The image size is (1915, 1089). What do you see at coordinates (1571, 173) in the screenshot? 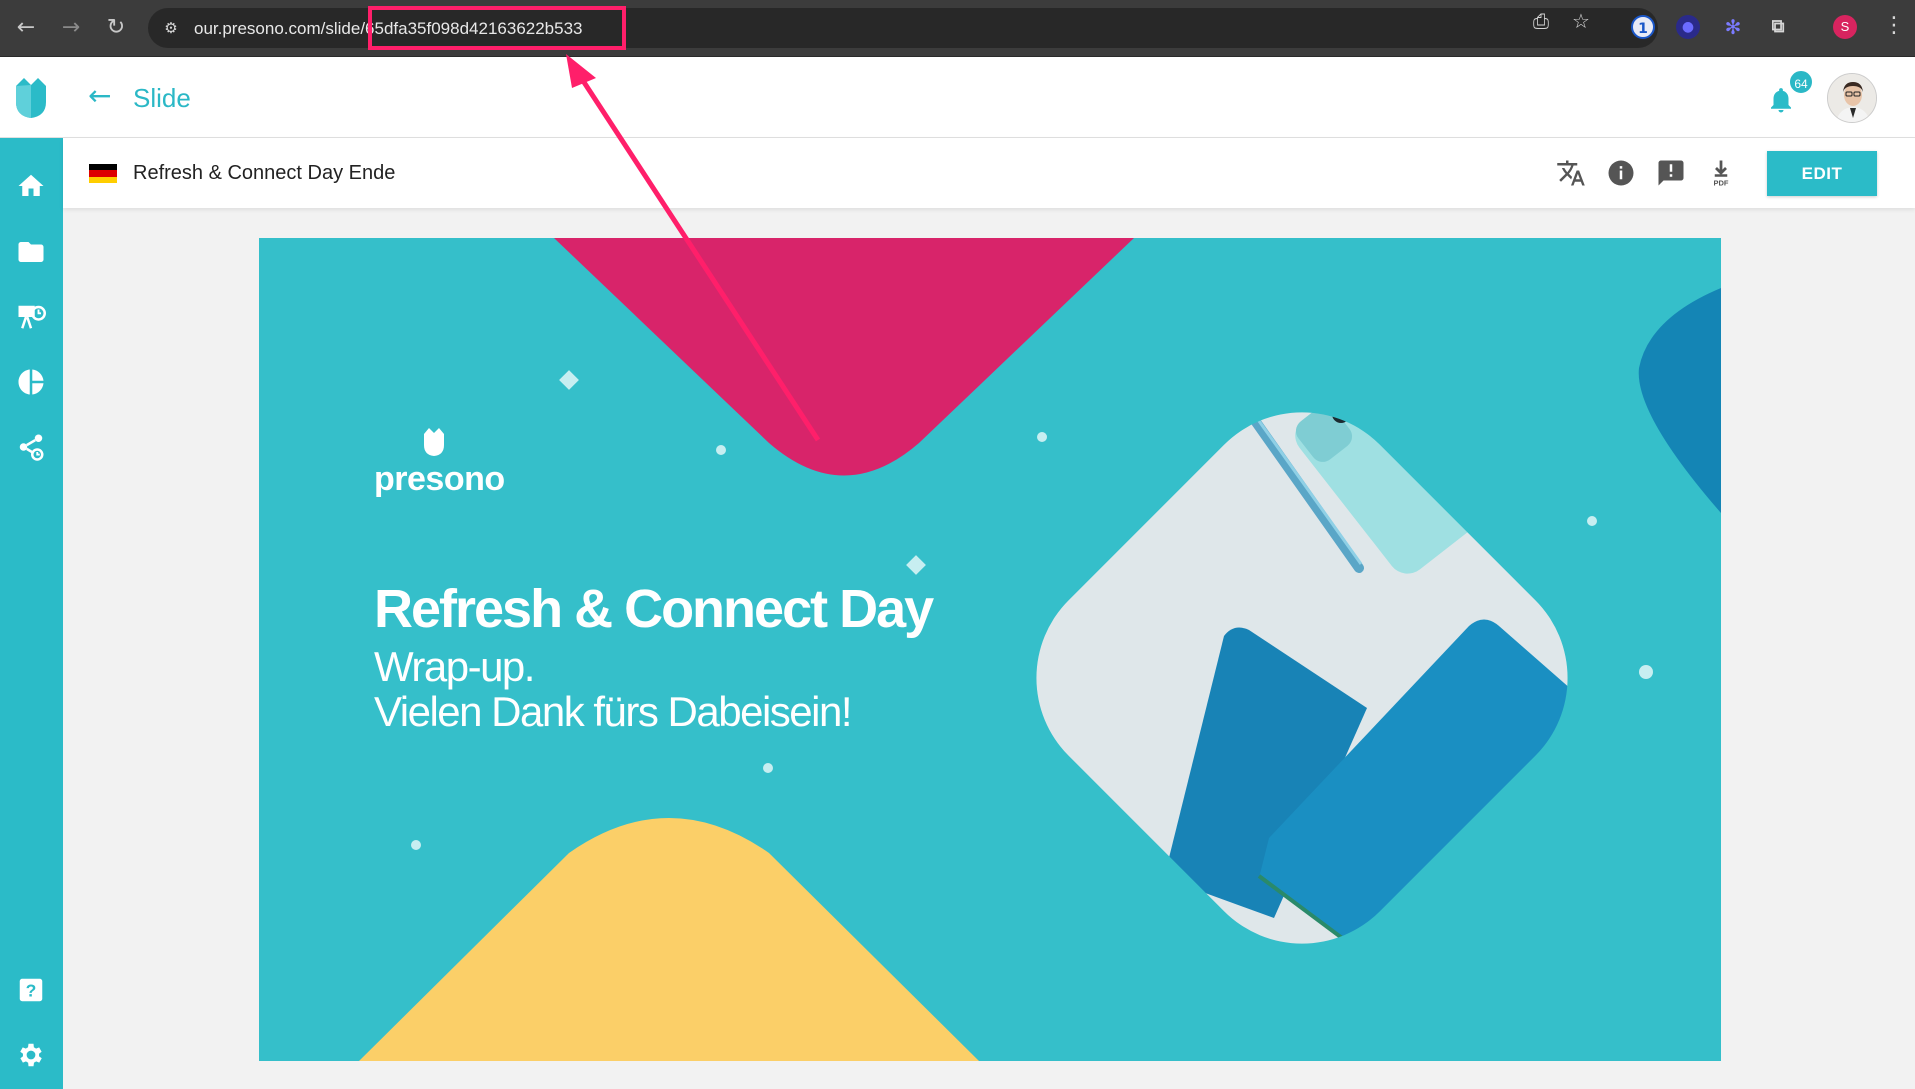
I see `translate-icon` at bounding box center [1571, 173].